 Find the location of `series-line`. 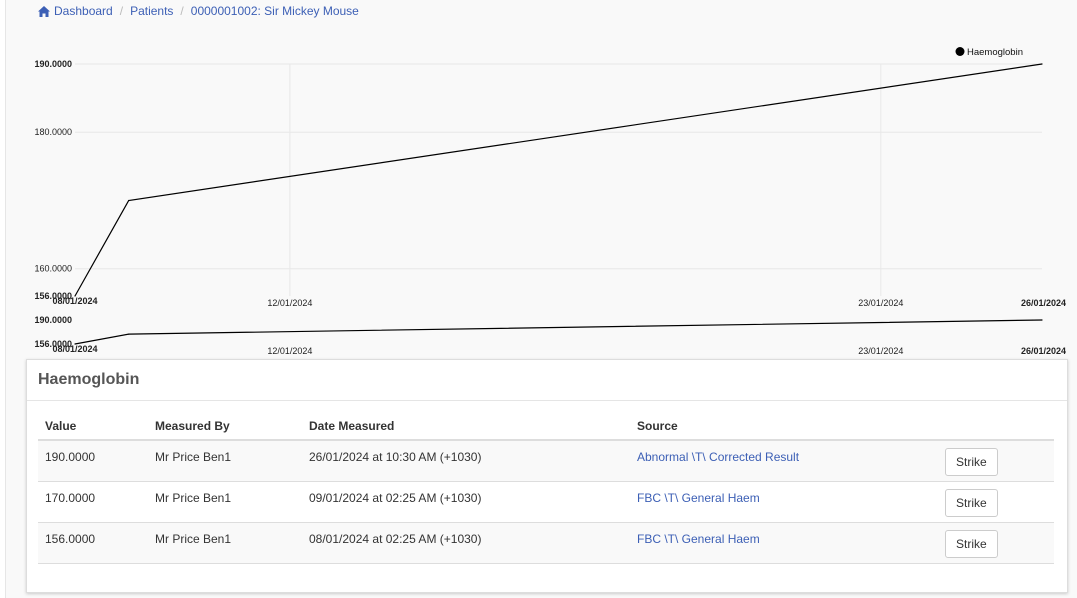

series-line is located at coordinates (558, 332).